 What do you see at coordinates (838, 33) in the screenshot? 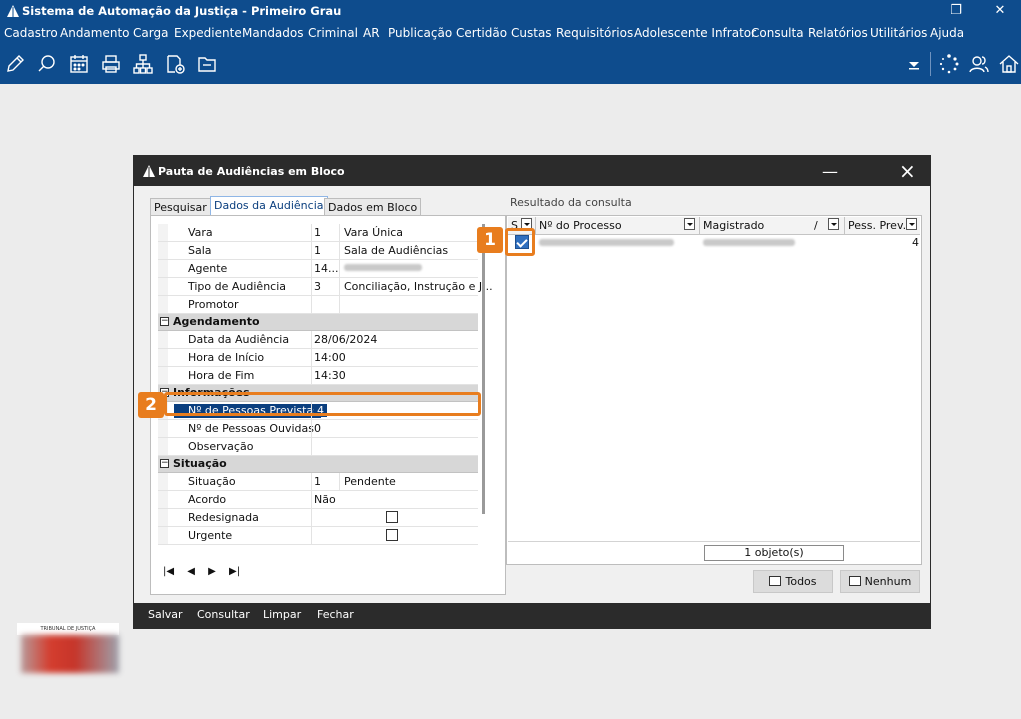
I see `menu-relatorios: Relatórios` at bounding box center [838, 33].